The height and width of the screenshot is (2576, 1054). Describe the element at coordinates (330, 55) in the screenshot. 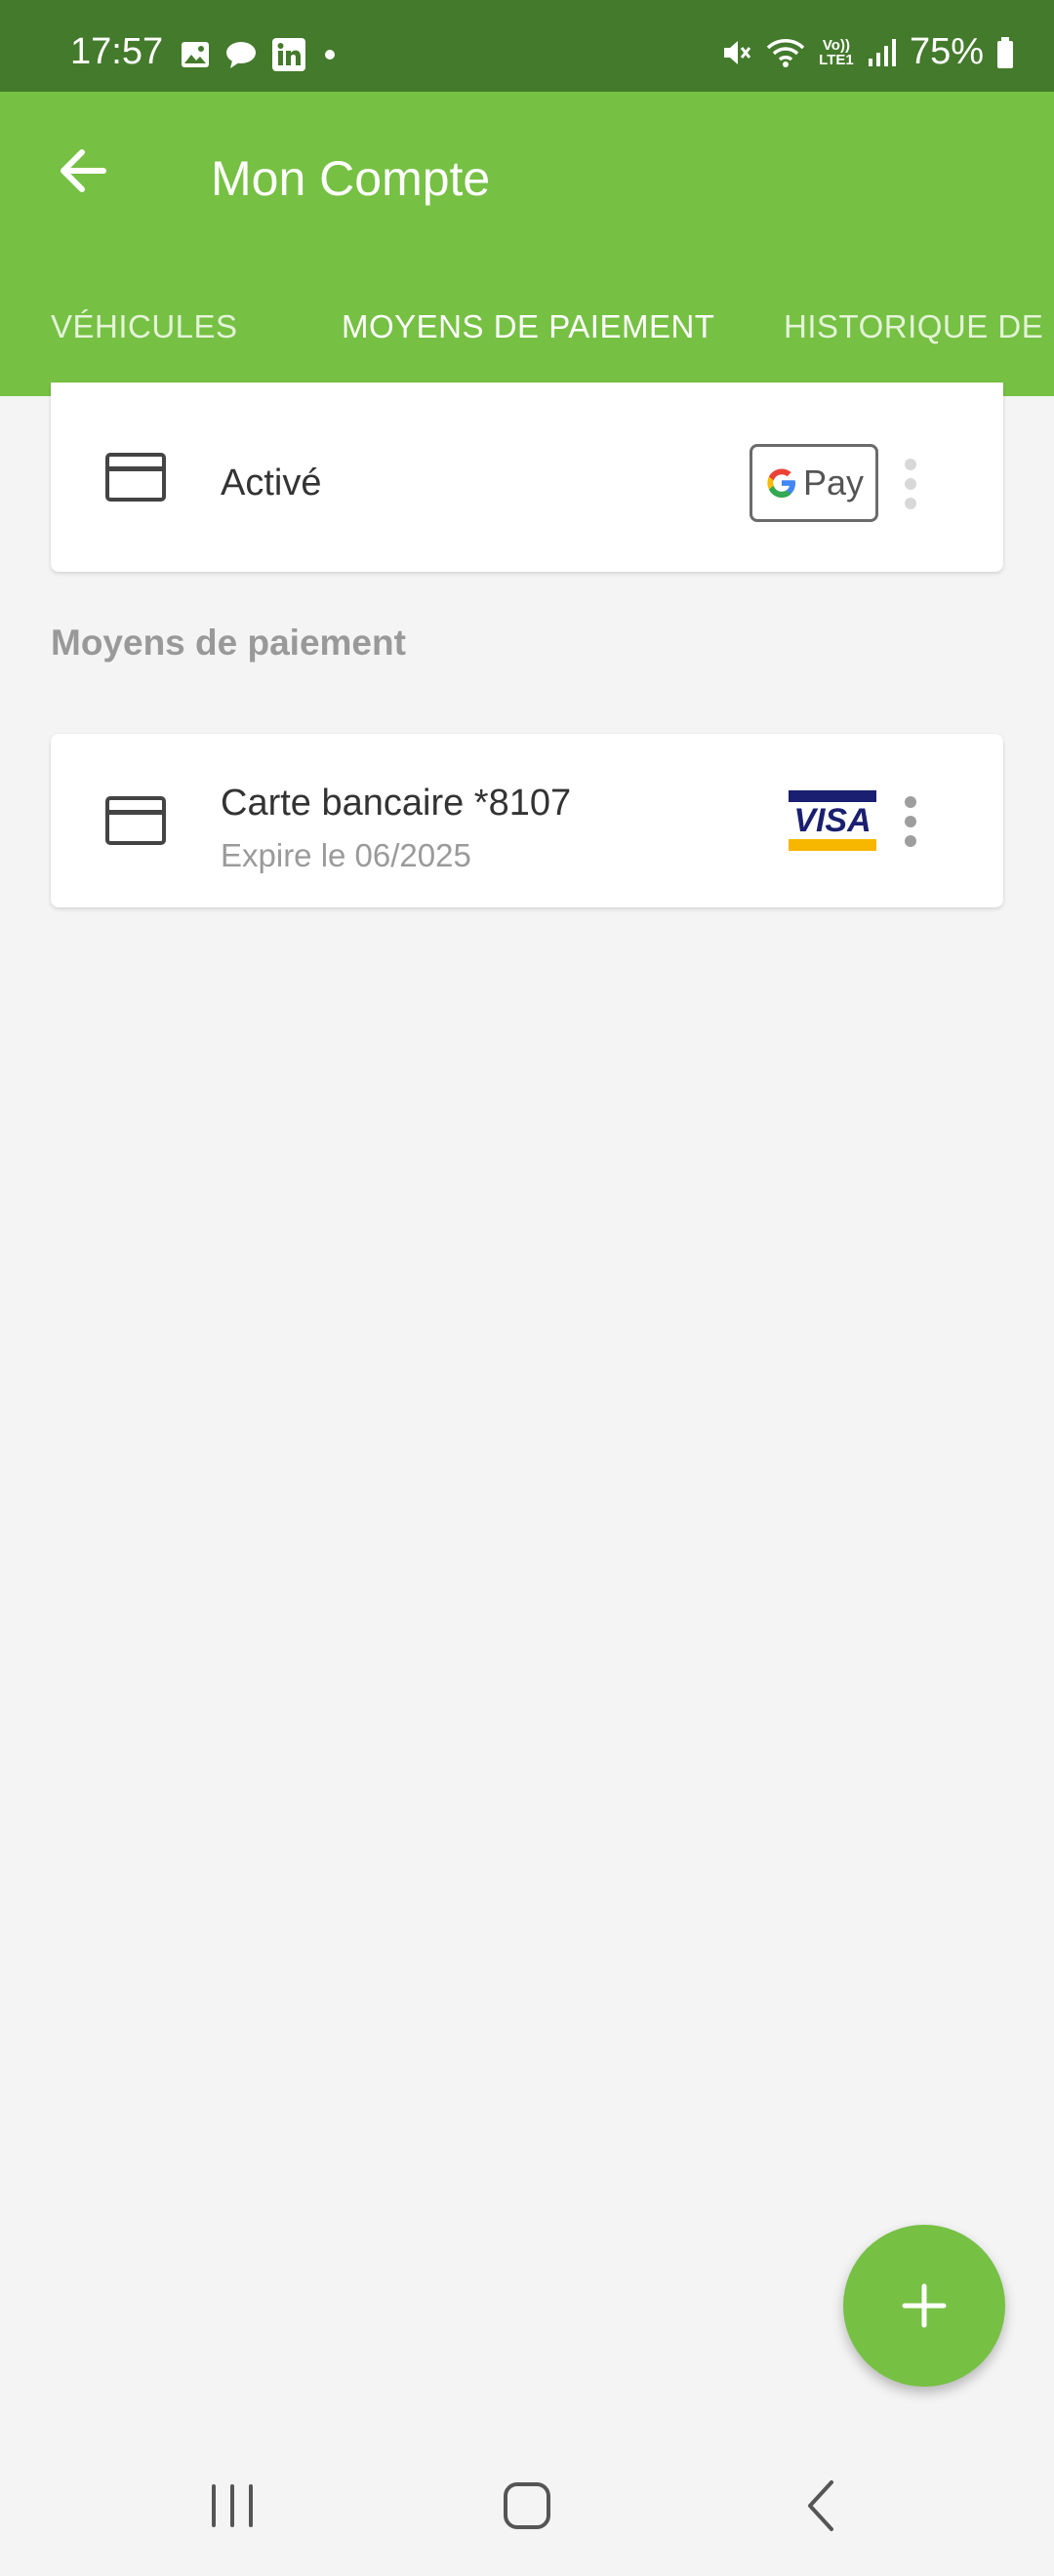

I see `dot-icon` at that location.